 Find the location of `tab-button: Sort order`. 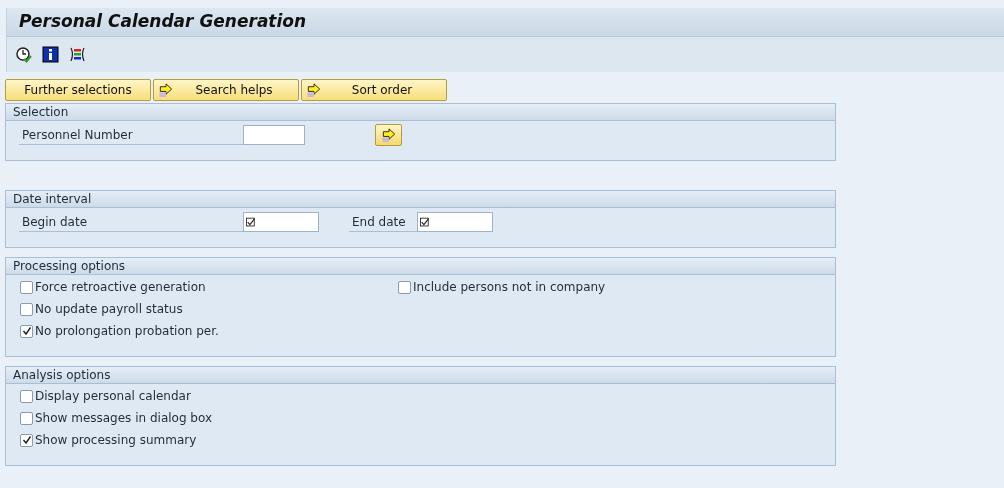

tab-button: Sort order is located at coordinates (374, 90).